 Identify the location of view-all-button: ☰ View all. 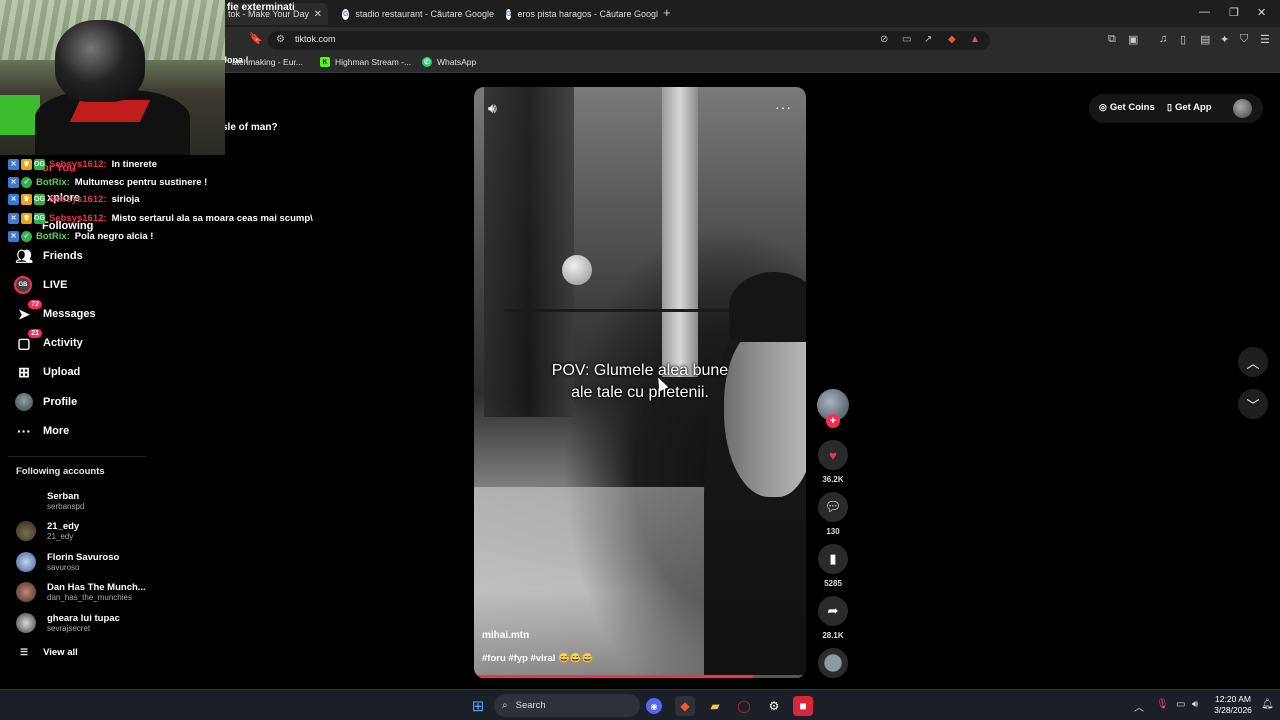
(49, 652).